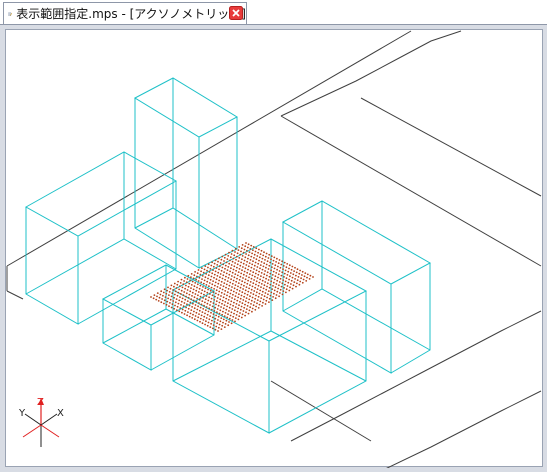 This screenshot has height=472, width=547. I want to click on close-icon, so click(236, 13).